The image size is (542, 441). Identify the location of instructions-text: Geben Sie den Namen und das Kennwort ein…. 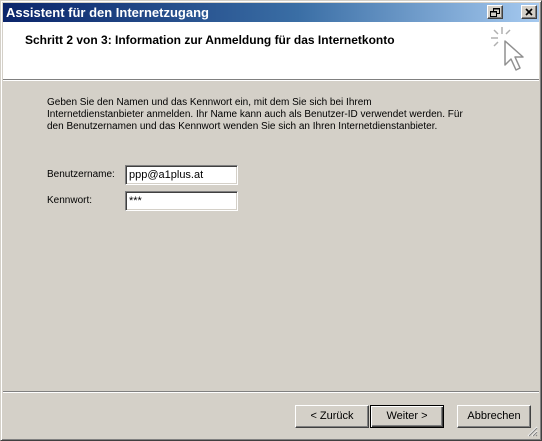
(255, 114).